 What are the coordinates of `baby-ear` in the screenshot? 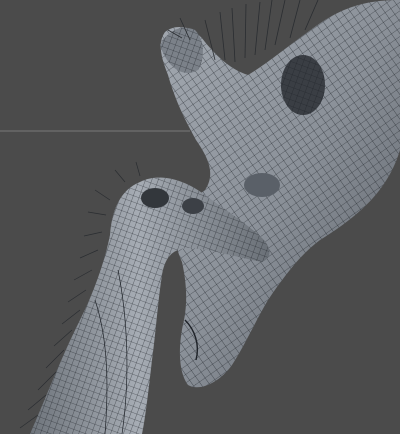 It's located at (155, 198).